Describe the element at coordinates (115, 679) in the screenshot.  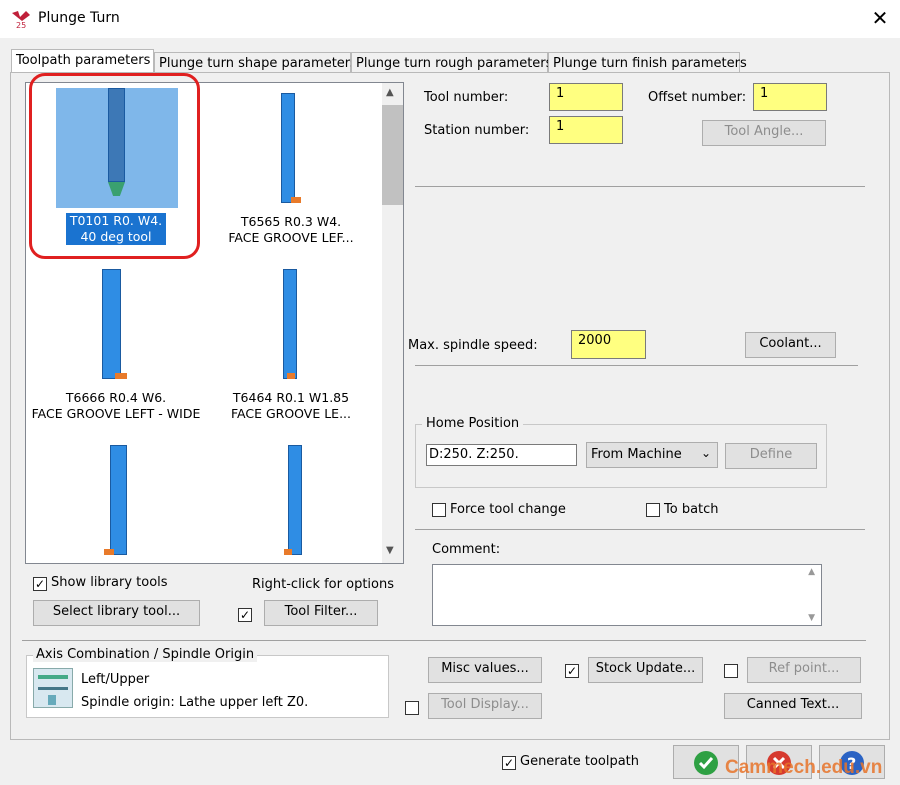
I see `axis-combo-value: Left/Upper` at that location.